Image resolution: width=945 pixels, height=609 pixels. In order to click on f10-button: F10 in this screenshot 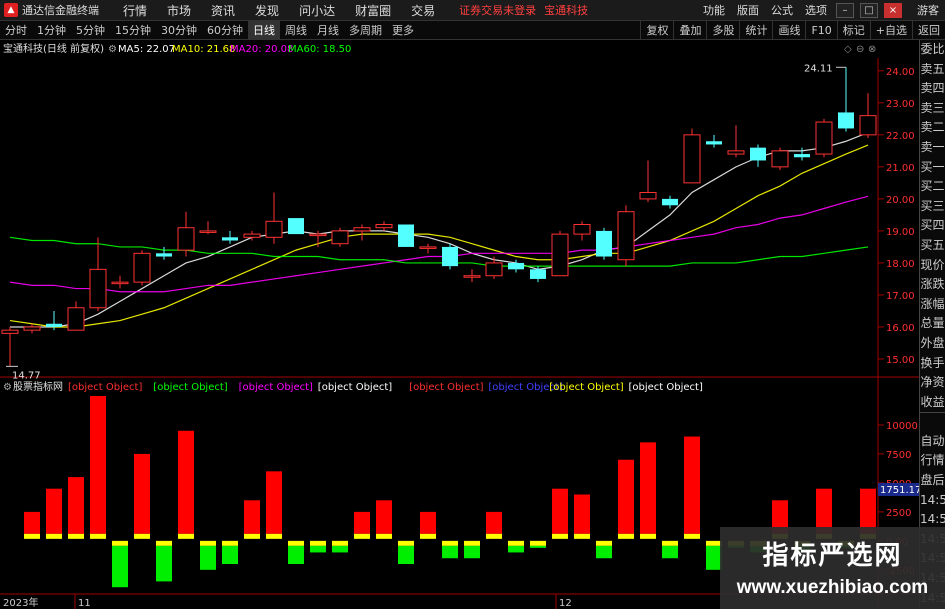, I will do `click(820, 30)`.